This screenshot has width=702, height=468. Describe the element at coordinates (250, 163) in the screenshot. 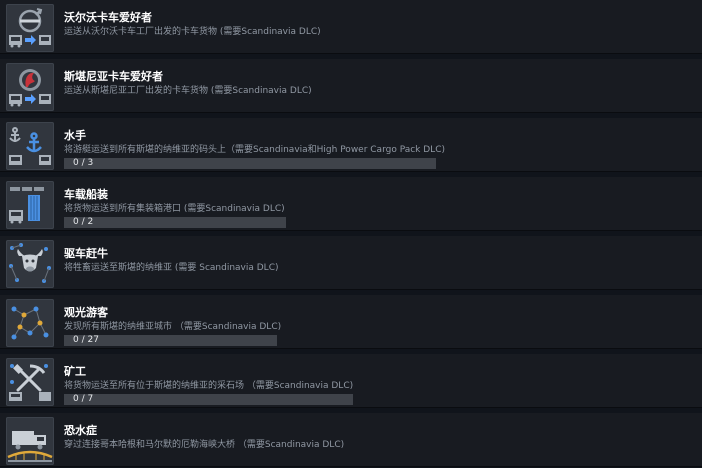

I see `achievement-progress-bar: 0 / 3` at that location.